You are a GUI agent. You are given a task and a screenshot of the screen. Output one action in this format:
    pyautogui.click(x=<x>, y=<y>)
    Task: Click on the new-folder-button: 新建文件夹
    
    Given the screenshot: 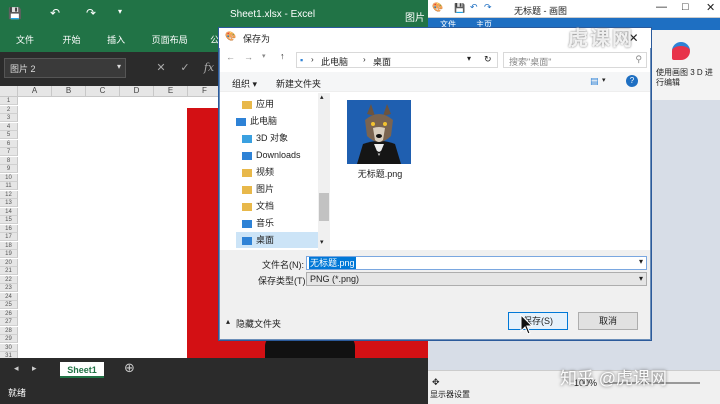 What is the action you would take?
    pyautogui.click(x=298, y=83)
    